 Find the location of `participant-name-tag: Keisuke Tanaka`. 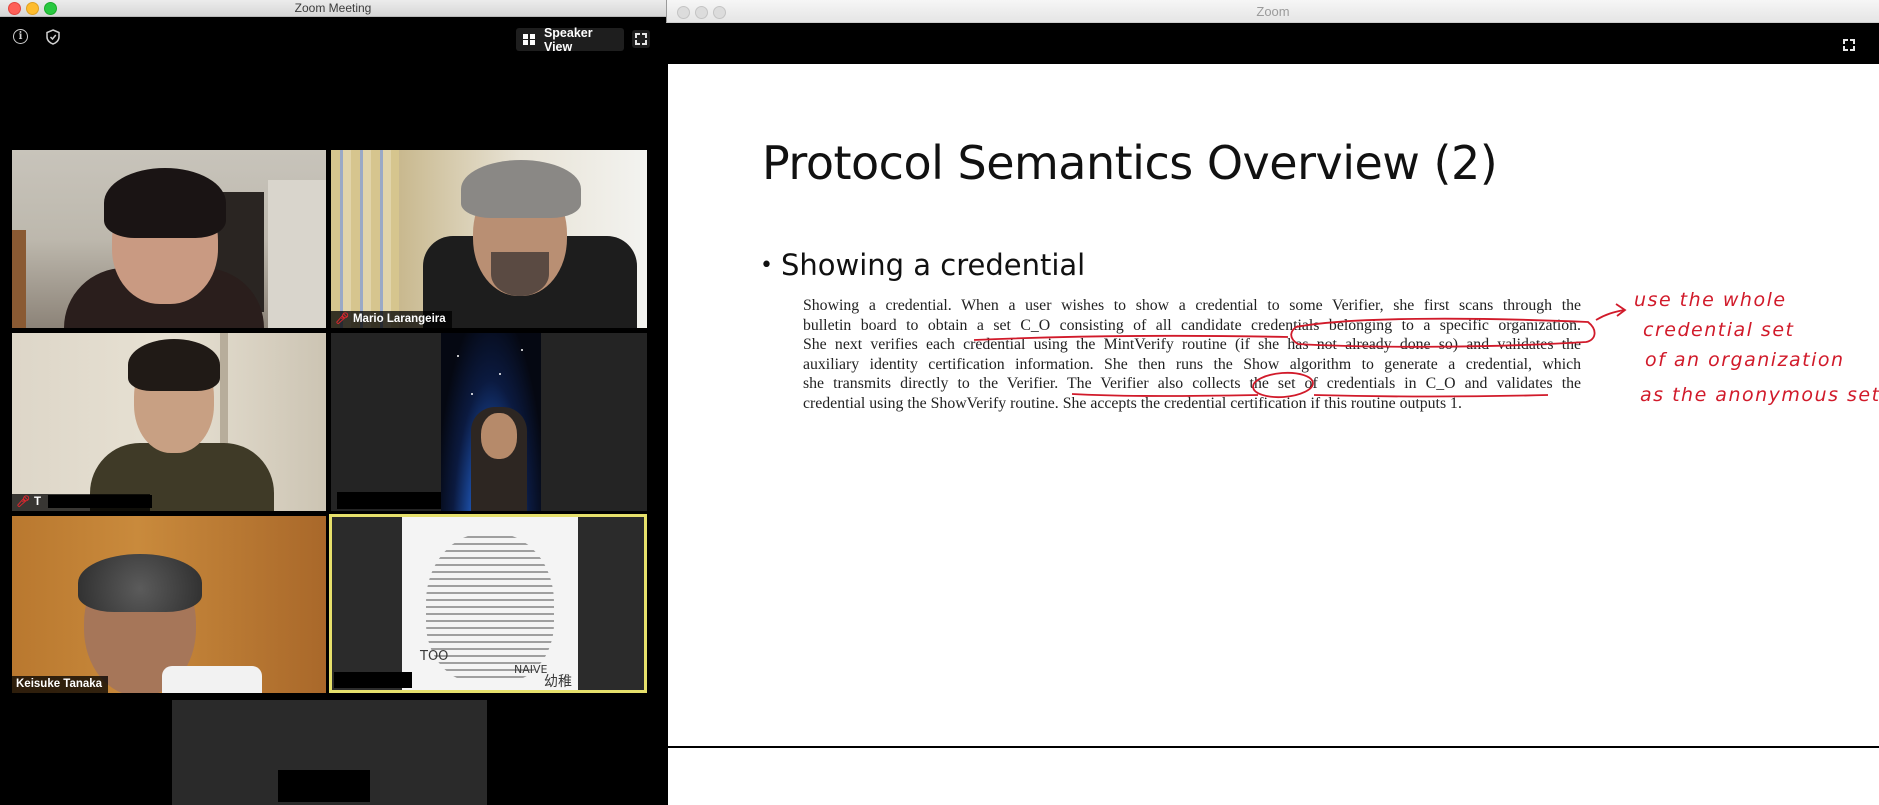

participant-name-tag: Keisuke Tanaka is located at coordinates (60, 684).